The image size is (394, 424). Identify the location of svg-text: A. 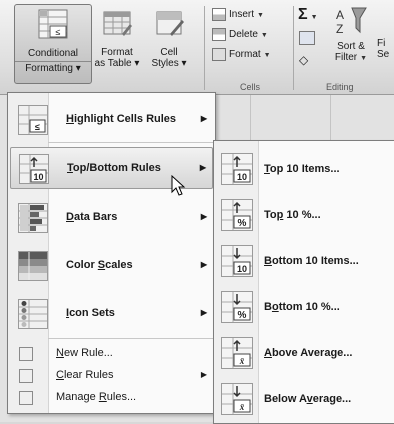
(340, 15).